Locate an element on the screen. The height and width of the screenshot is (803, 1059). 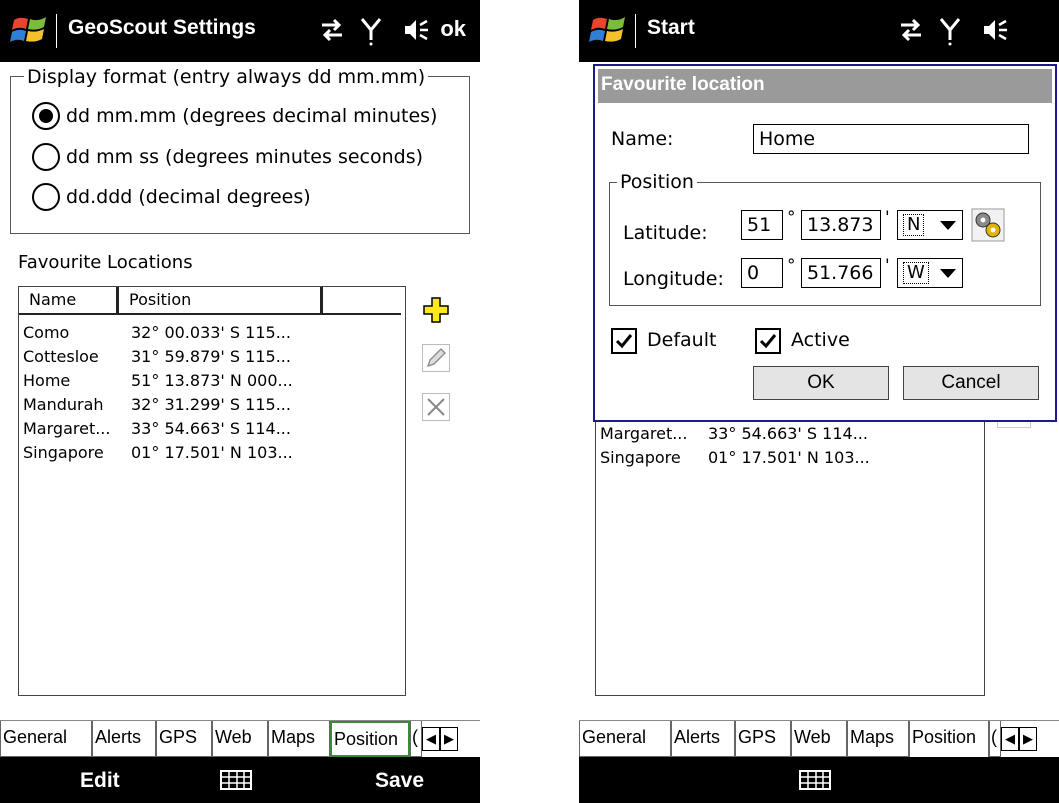
longitude-degrees-field: 0 is located at coordinates (762, 273).